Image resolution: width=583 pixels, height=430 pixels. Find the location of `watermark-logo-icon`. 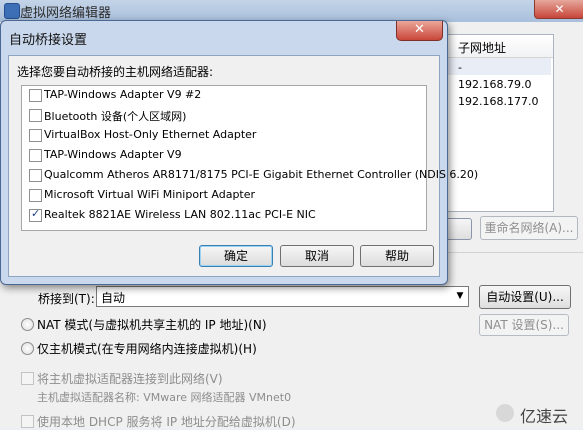

watermark-logo-icon is located at coordinates (505, 413).